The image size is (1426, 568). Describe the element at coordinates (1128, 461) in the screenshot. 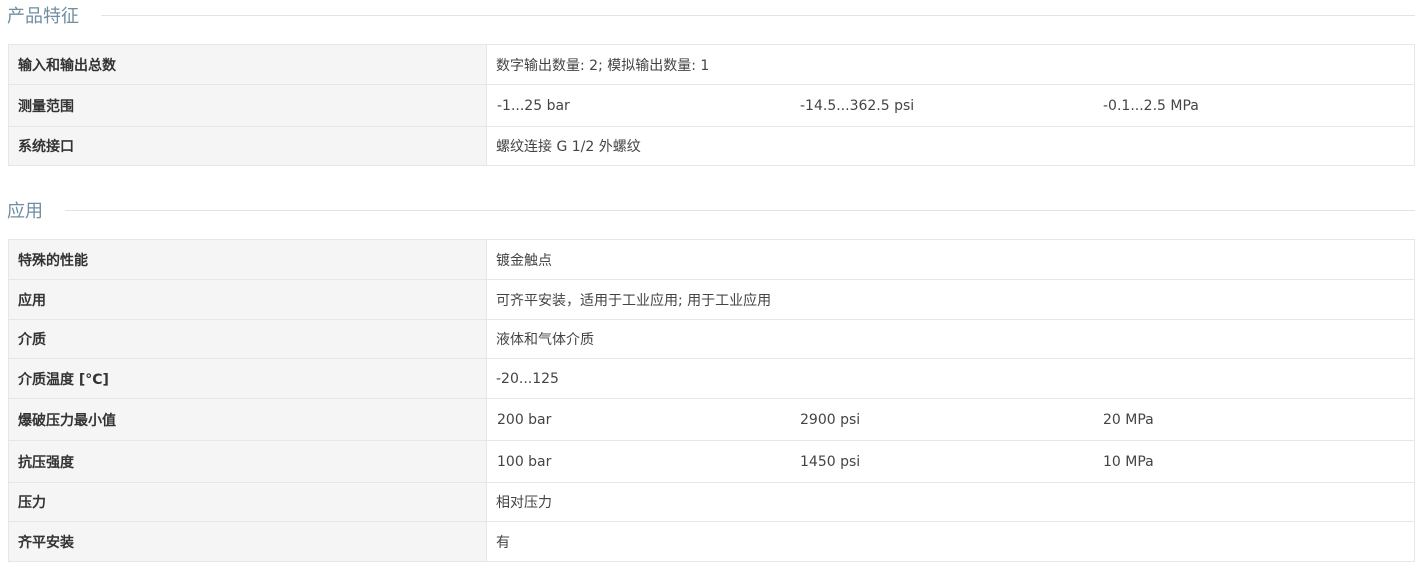

I see `row-value-mpa: 10 MPa` at that location.